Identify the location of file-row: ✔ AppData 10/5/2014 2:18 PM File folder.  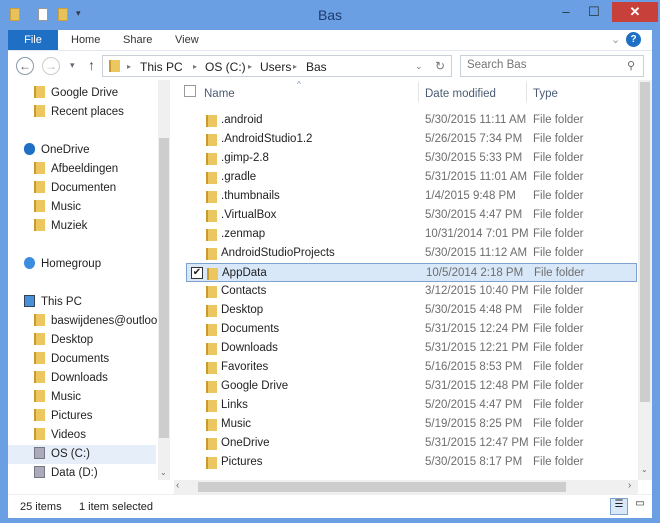
(411, 272).